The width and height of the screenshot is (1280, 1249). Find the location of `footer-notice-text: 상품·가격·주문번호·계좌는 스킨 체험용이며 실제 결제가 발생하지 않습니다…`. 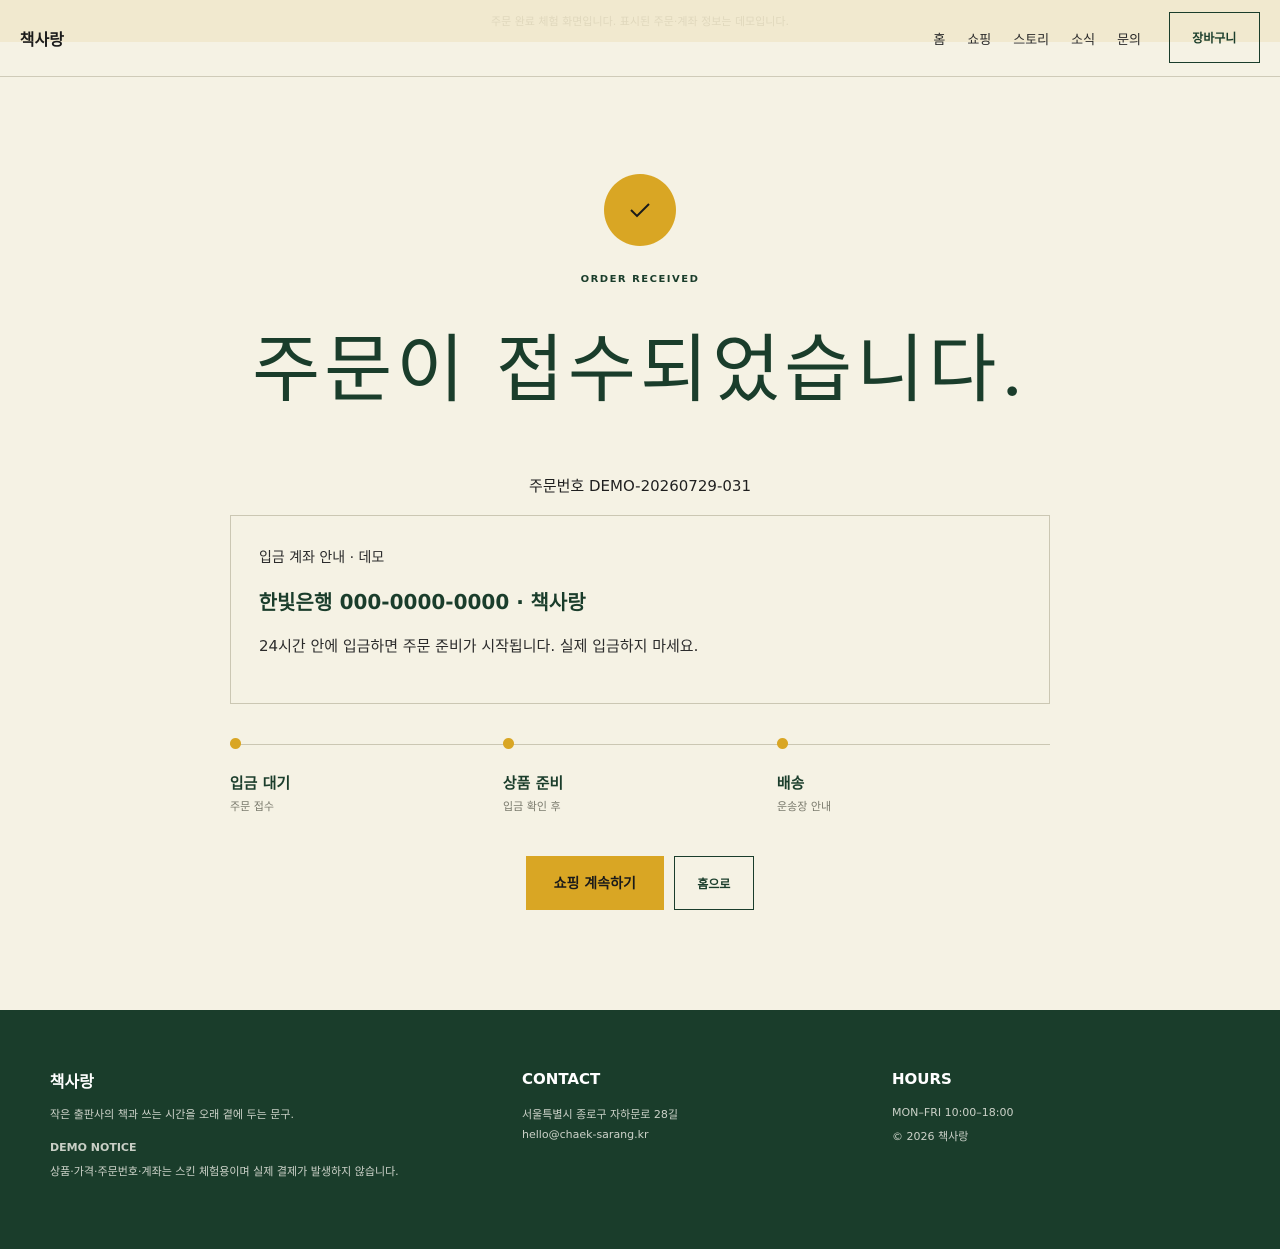

footer-notice-text: 상품·가격·주문번호·계좌는 스킨 체험용이며 실제 결제가 발생하지 않습니다… is located at coordinates (224, 1171).